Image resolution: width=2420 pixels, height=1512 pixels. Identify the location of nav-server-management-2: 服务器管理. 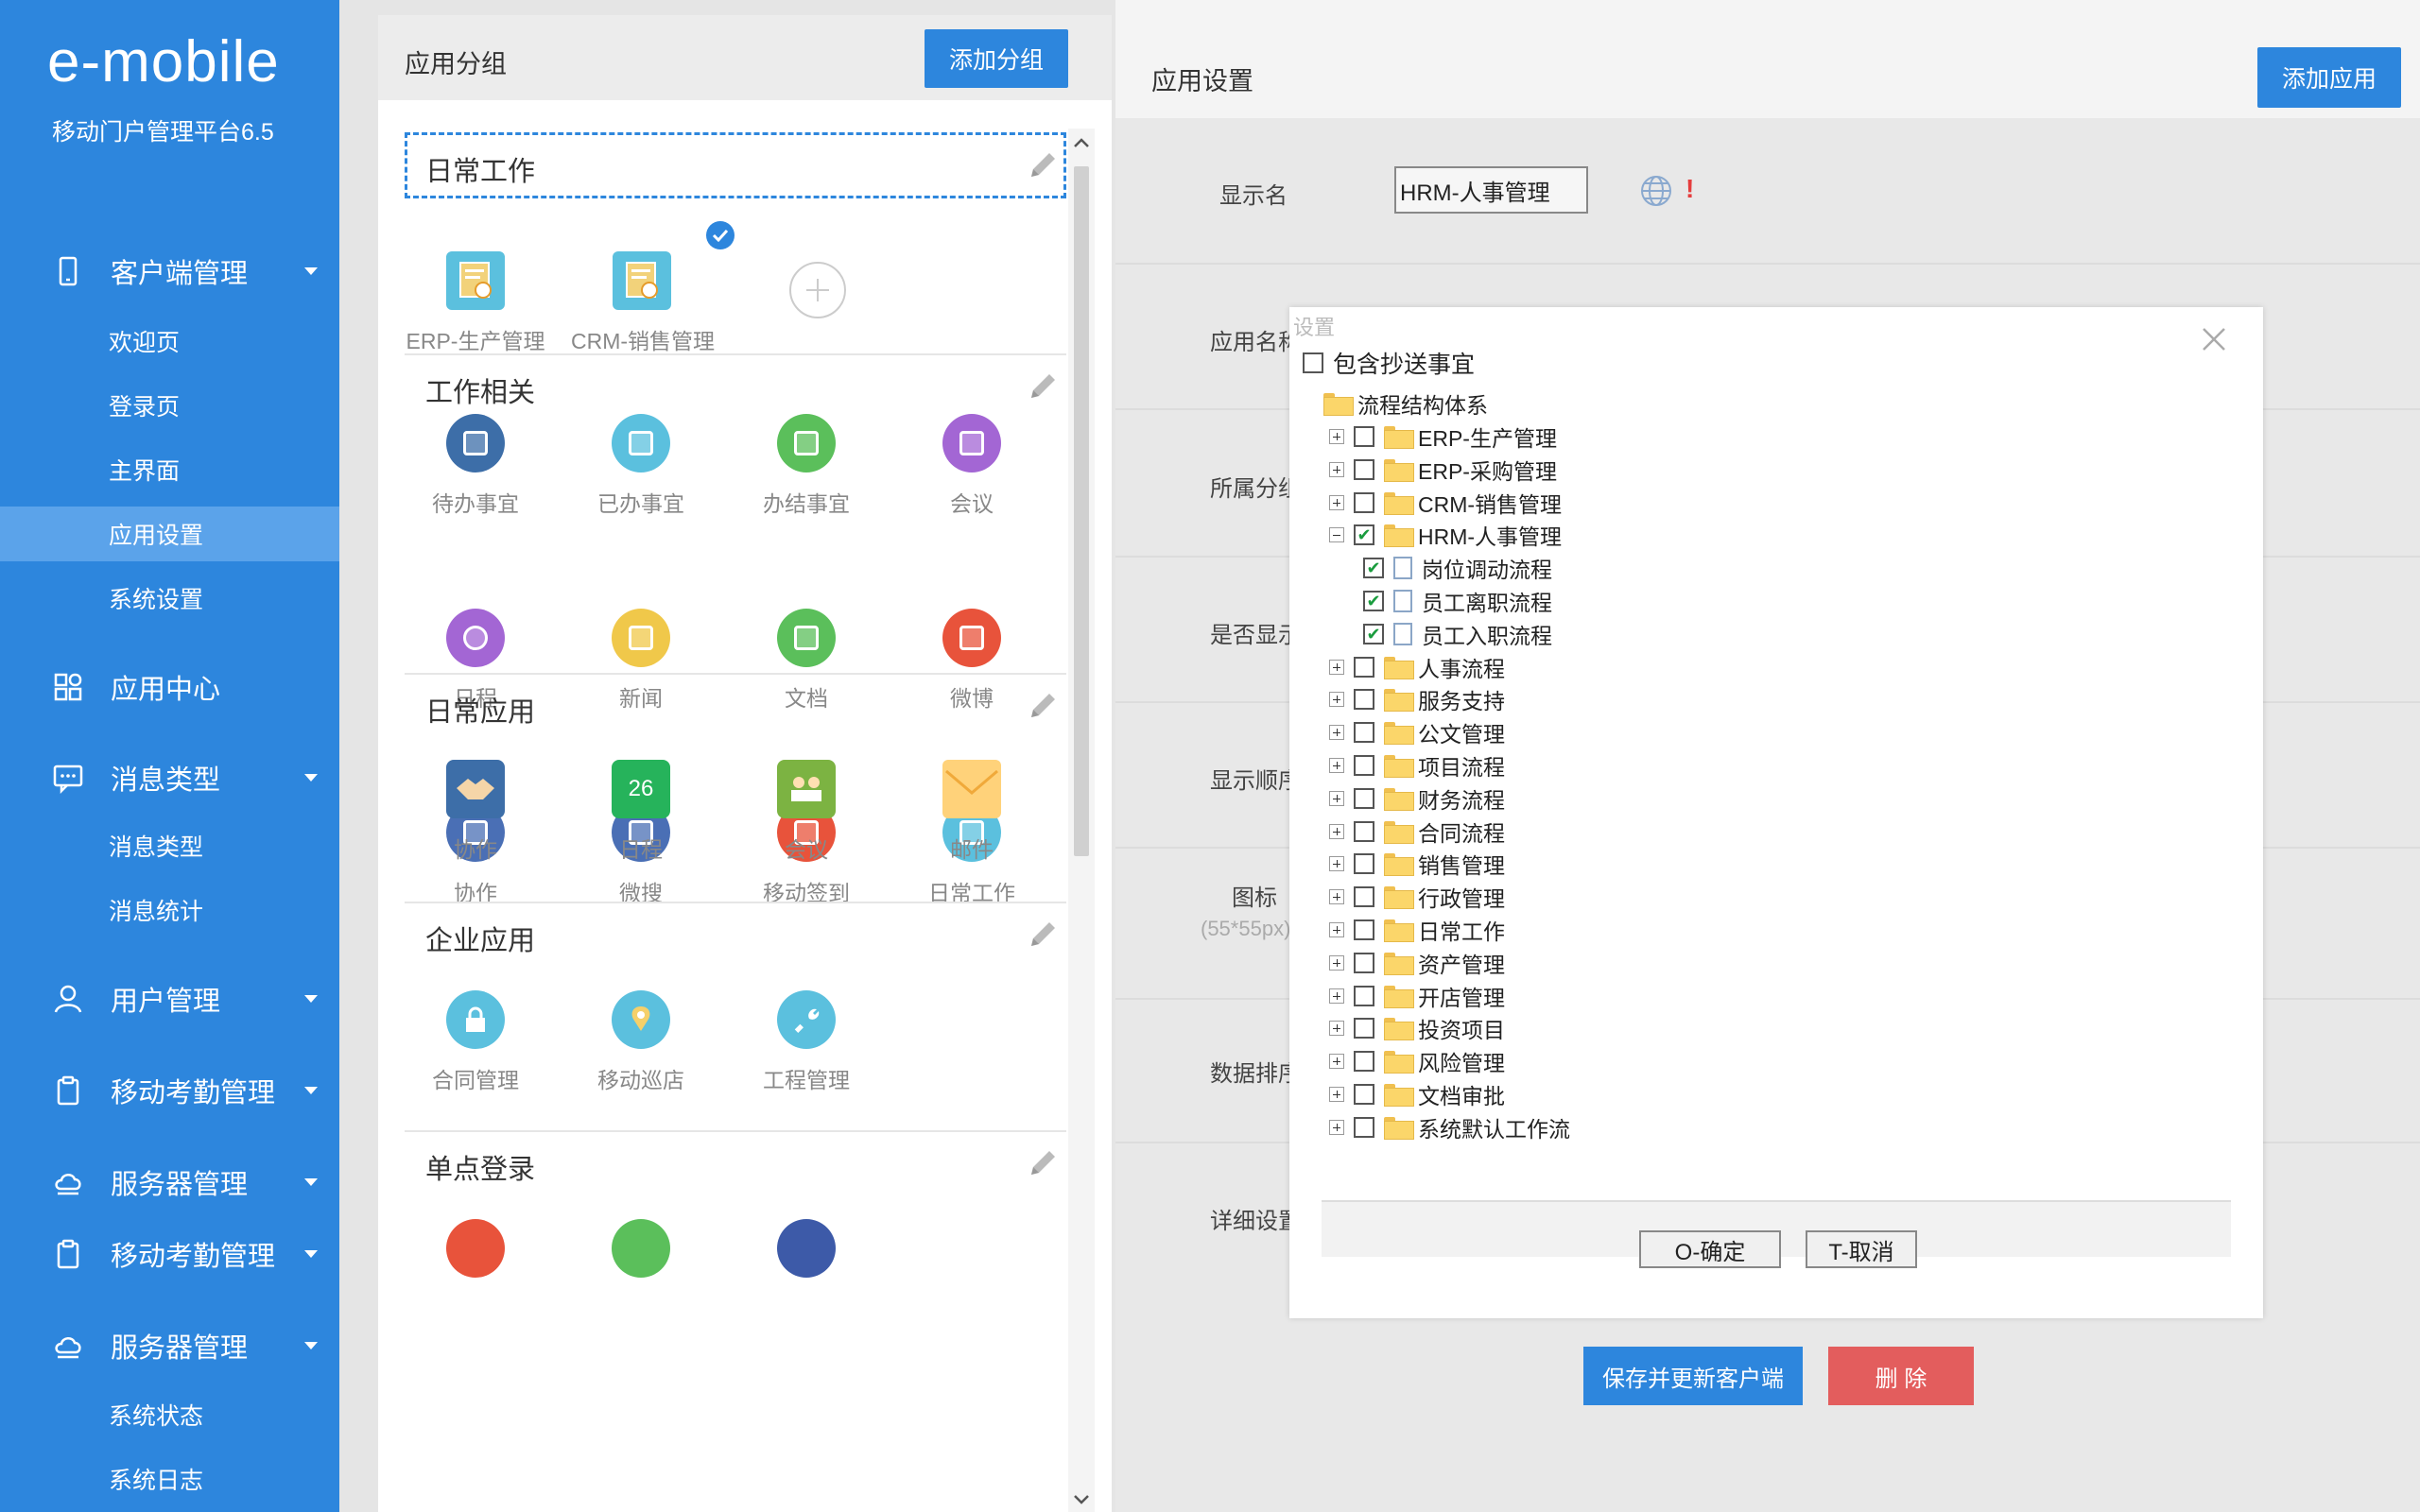
(169, 1345).